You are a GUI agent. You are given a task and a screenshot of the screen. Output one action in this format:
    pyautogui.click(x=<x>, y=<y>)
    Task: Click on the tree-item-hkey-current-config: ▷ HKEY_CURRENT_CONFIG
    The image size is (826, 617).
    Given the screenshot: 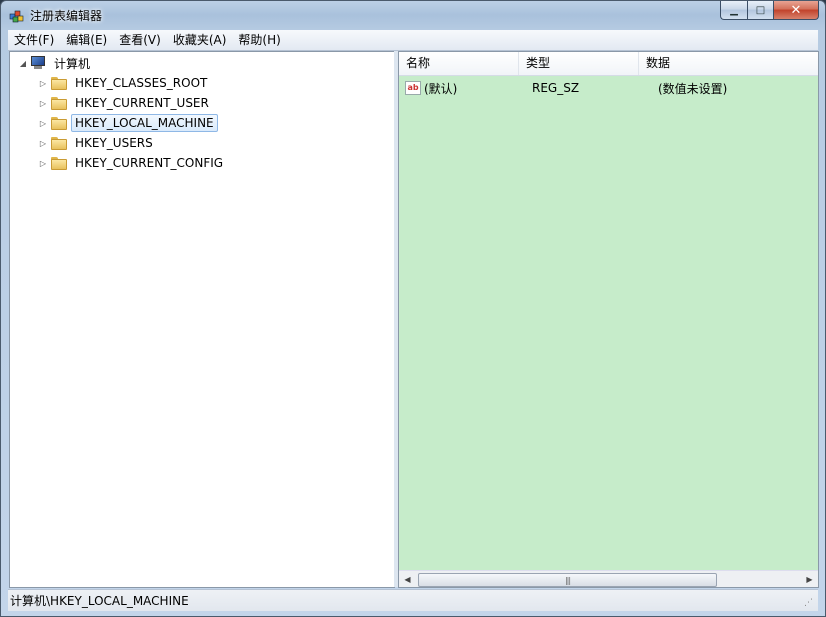 What is the action you would take?
    pyautogui.click(x=132, y=163)
    